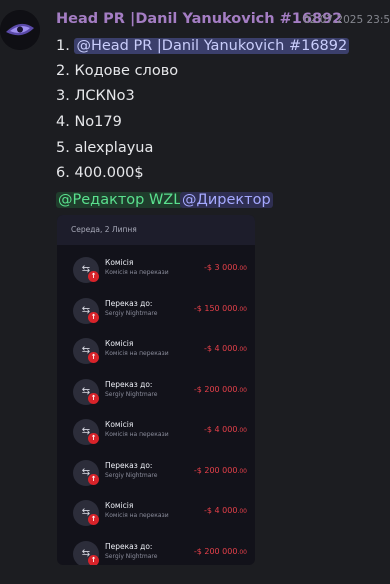  Describe the element at coordinates (100, 173) in the screenshot. I see `message-line-6: 6. 400.000$` at that location.